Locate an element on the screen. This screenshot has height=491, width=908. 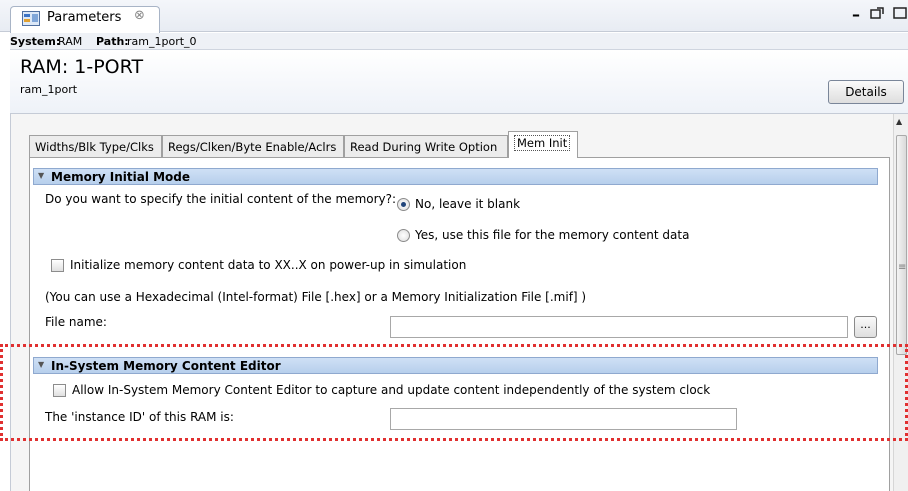
file-name-label: File name: is located at coordinates (76, 322).